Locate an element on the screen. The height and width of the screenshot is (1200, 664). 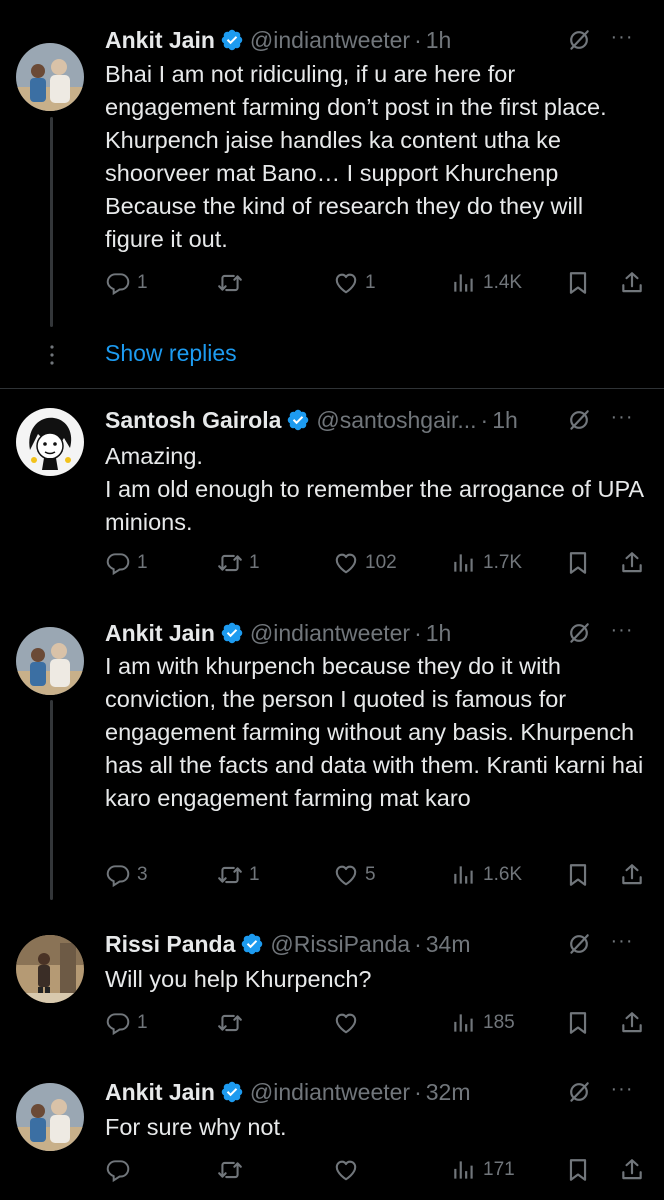
retweet-count: 1 is located at coordinates (254, 874).